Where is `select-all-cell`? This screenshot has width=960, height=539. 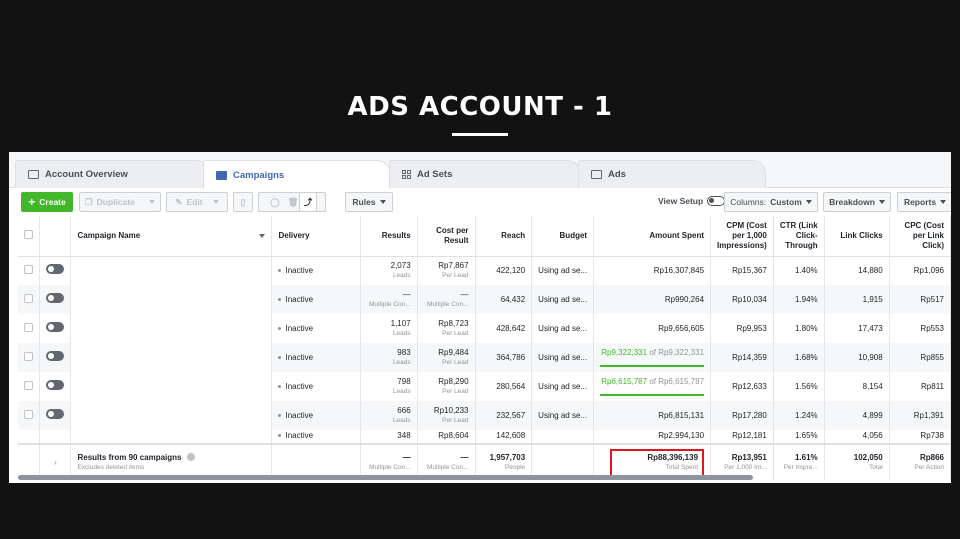
select-all-cell is located at coordinates (29, 236).